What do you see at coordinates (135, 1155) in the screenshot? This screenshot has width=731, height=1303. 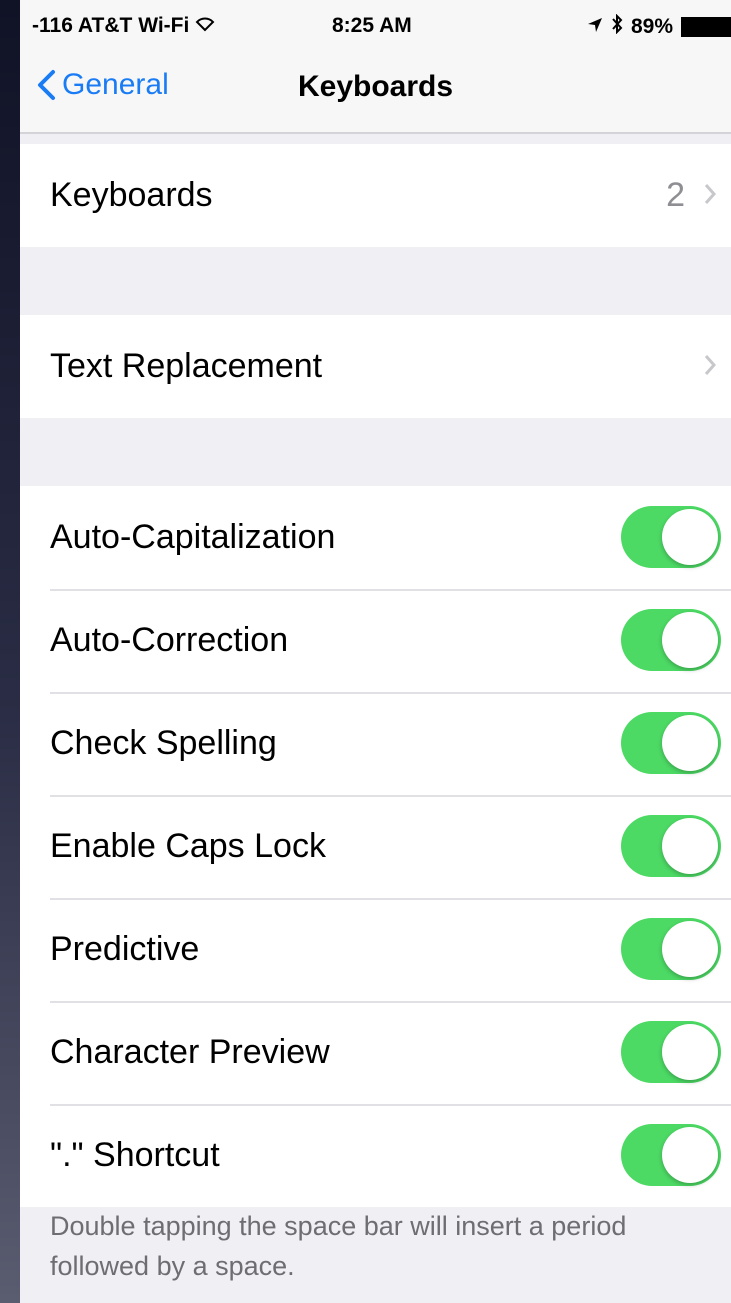 I see `toggle-label: "." Shortcut` at bounding box center [135, 1155].